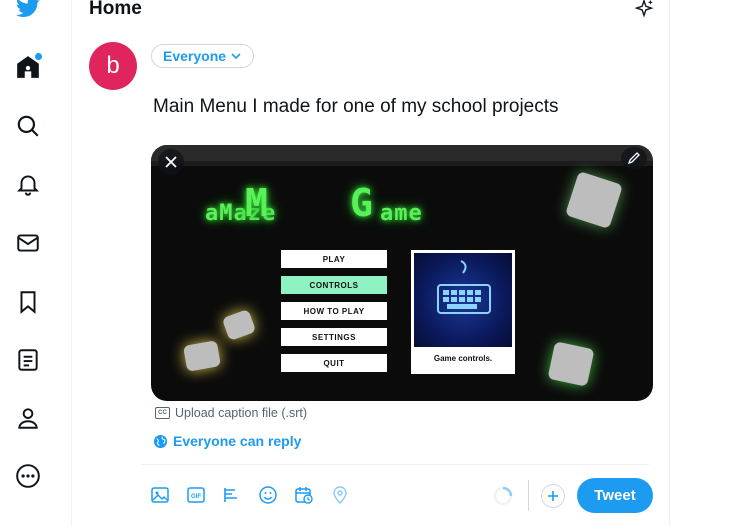 The height and width of the screenshot is (526, 749). I want to click on nav-bookmarks, so click(28, 302).